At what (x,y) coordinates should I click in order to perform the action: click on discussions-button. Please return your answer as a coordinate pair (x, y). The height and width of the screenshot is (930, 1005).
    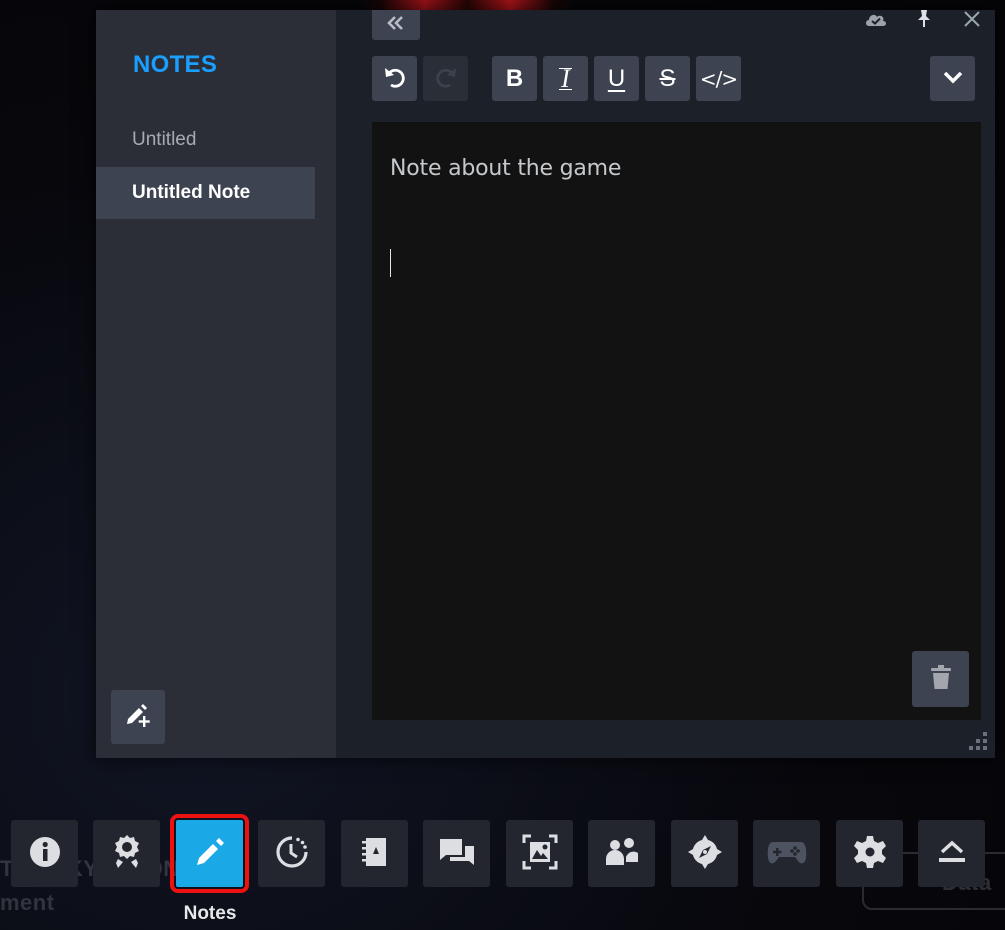
    Looking at the image, I should click on (456, 853).